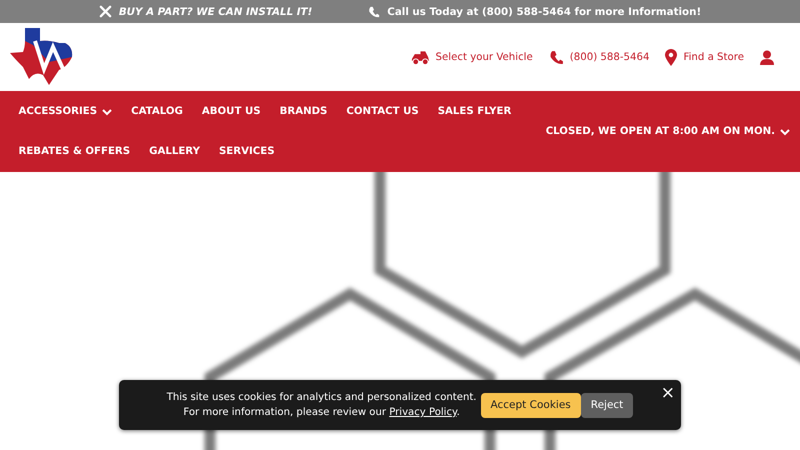 The image size is (800, 450). Describe the element at coordinates (767, 57) in the screenshot. I see `account-icon` at that location.